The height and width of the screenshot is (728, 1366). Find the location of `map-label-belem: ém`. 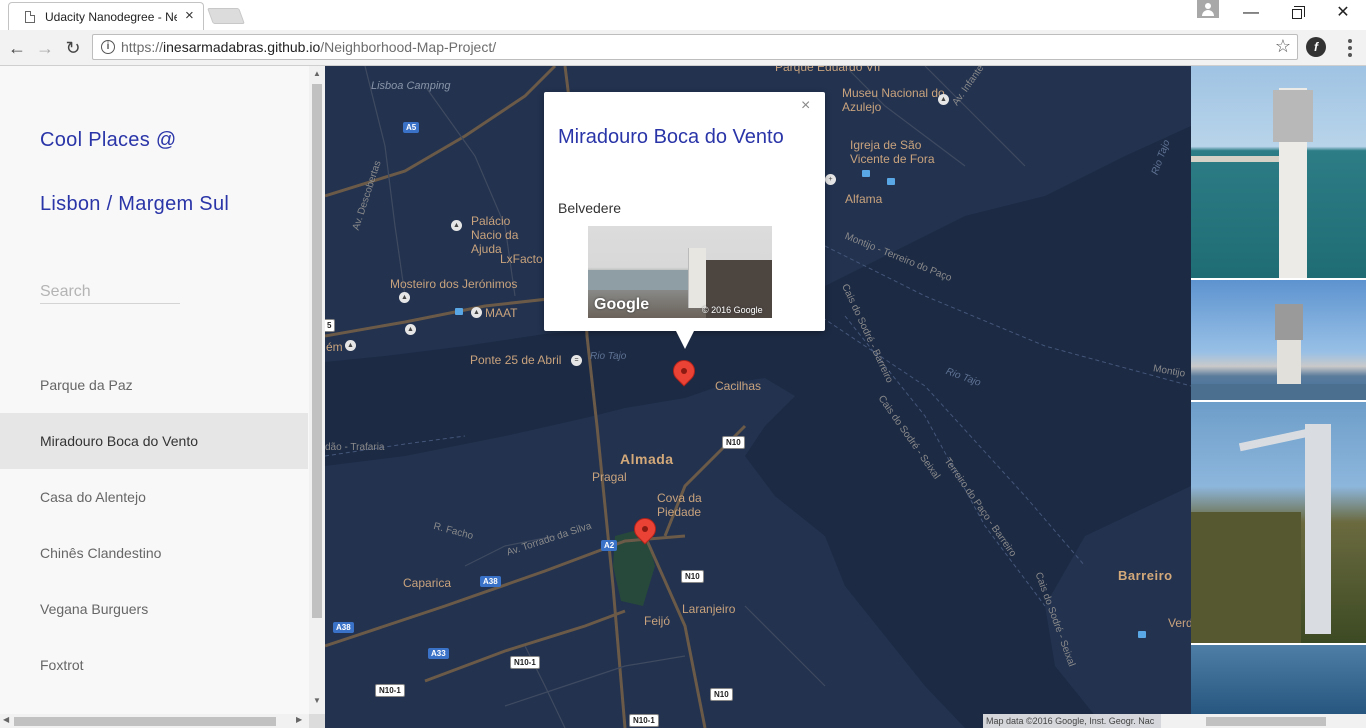

map-label-belem: ém is located at coordinates (334, 347).